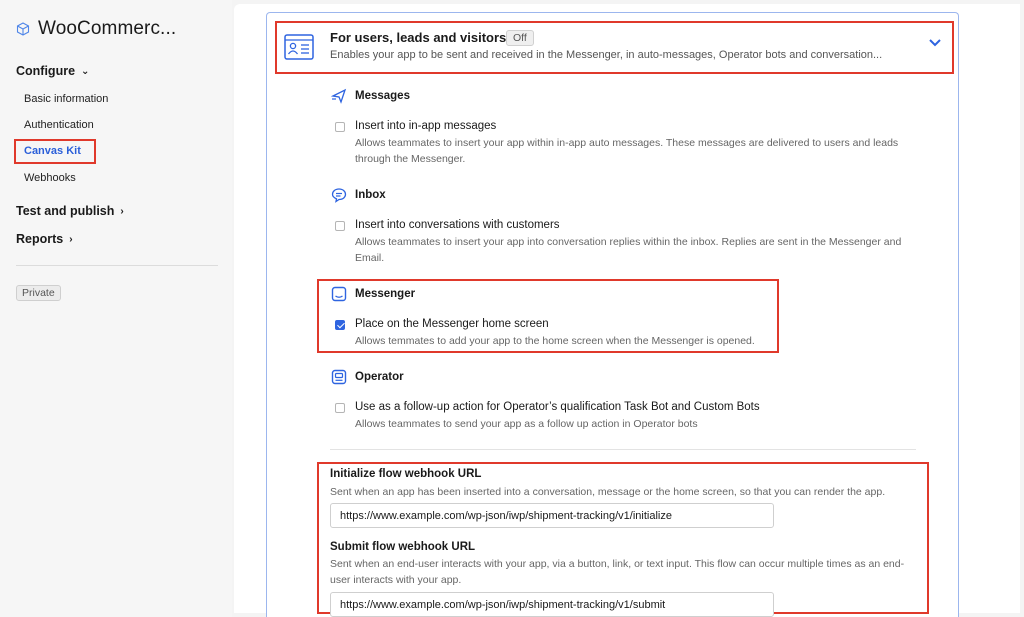 The width and height of the screenshot is (1024, 617). What do you see at coordinates (614, 47) in the screenshot?
I see `section-header-highlight` at bounding box center [614, 47].